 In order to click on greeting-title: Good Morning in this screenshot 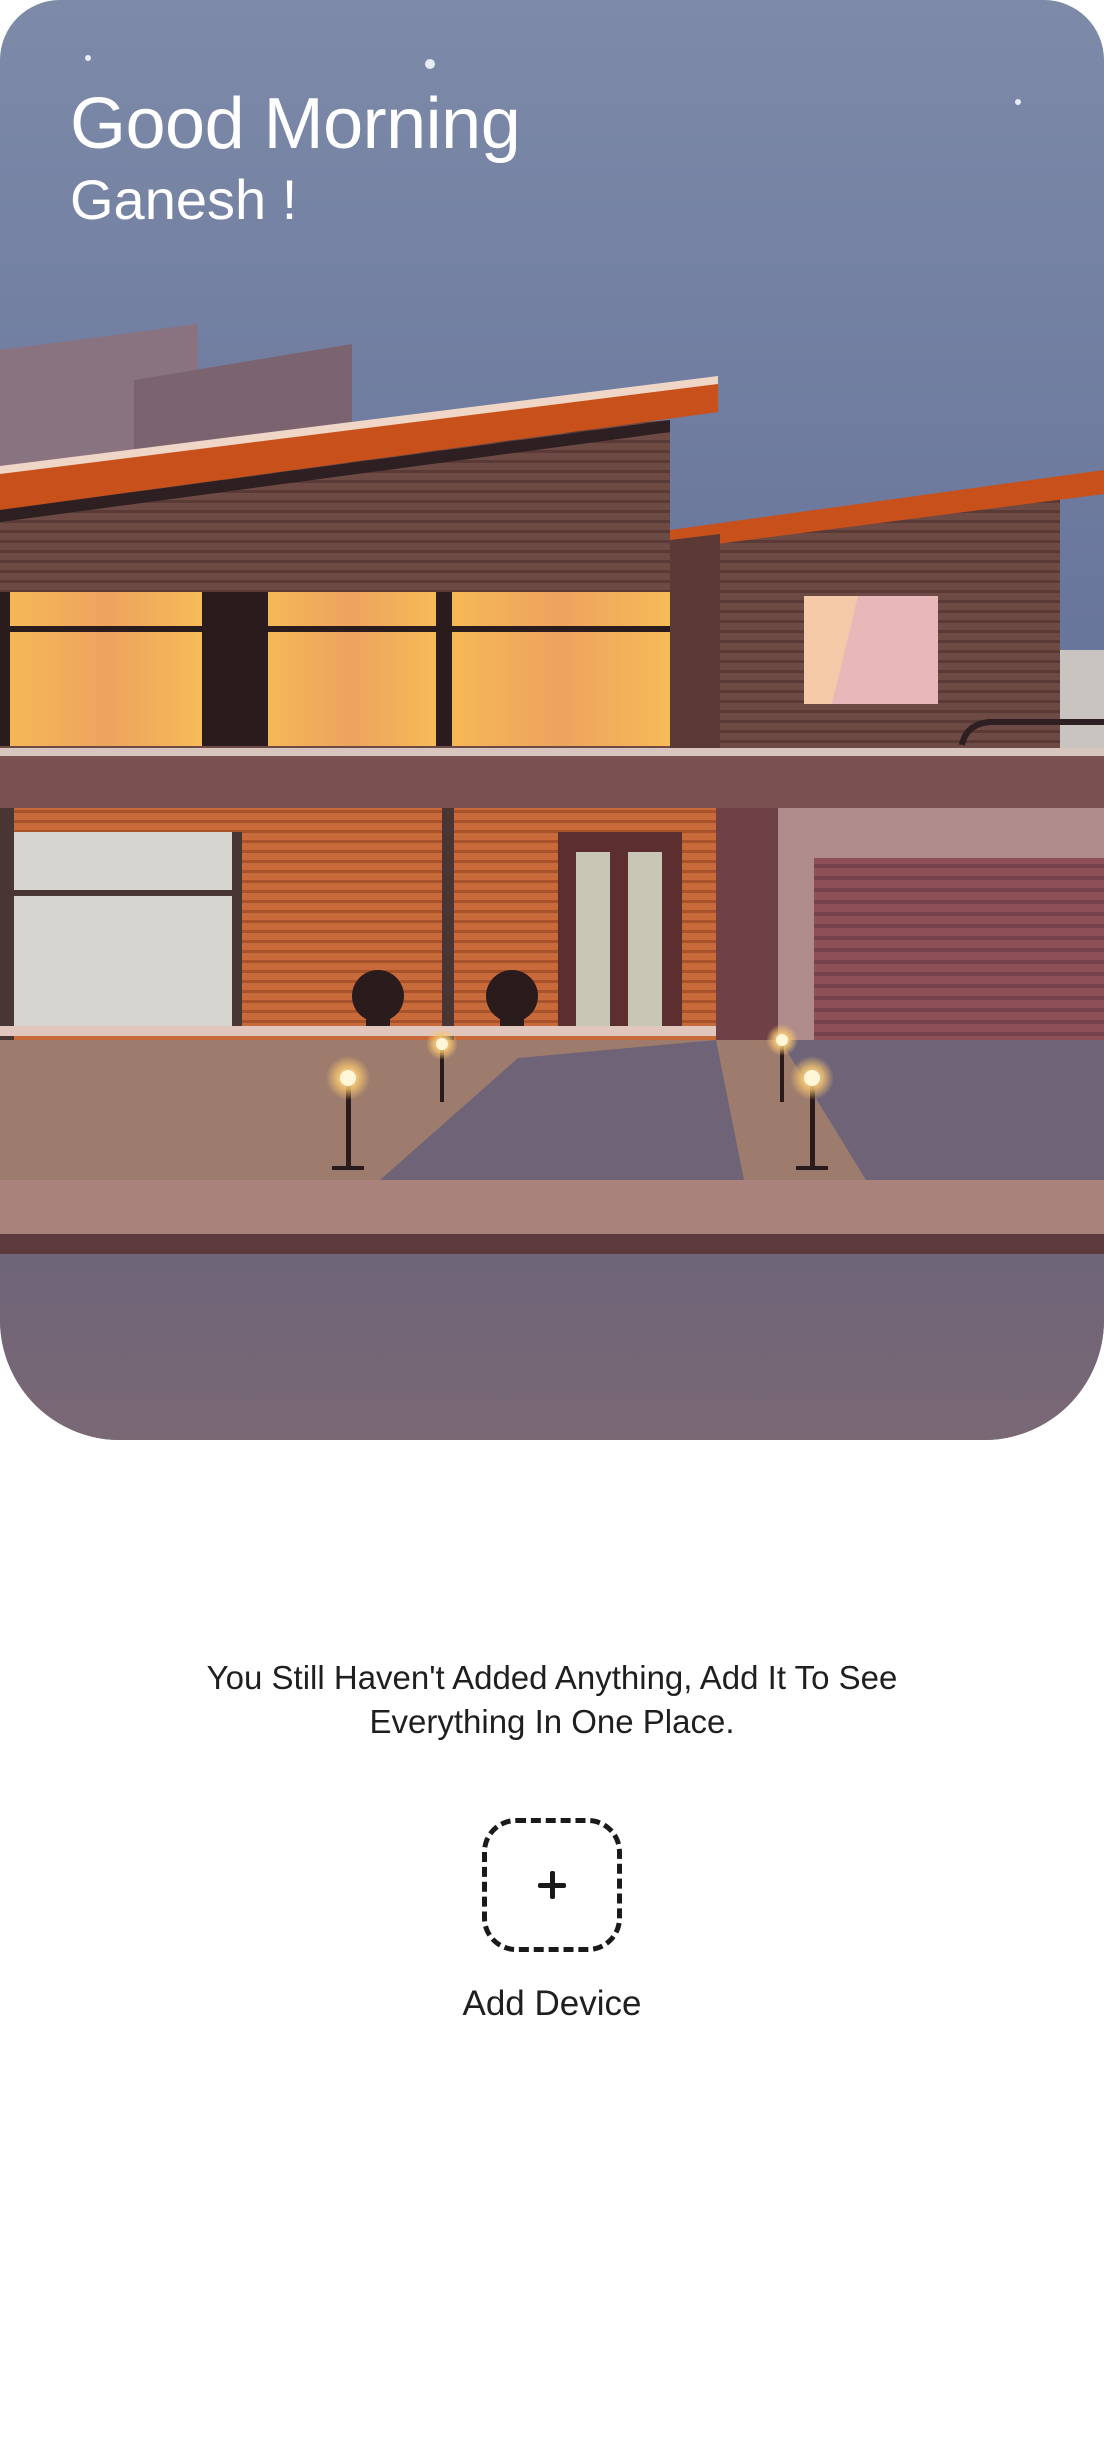, I will do `click(295, 124)`.